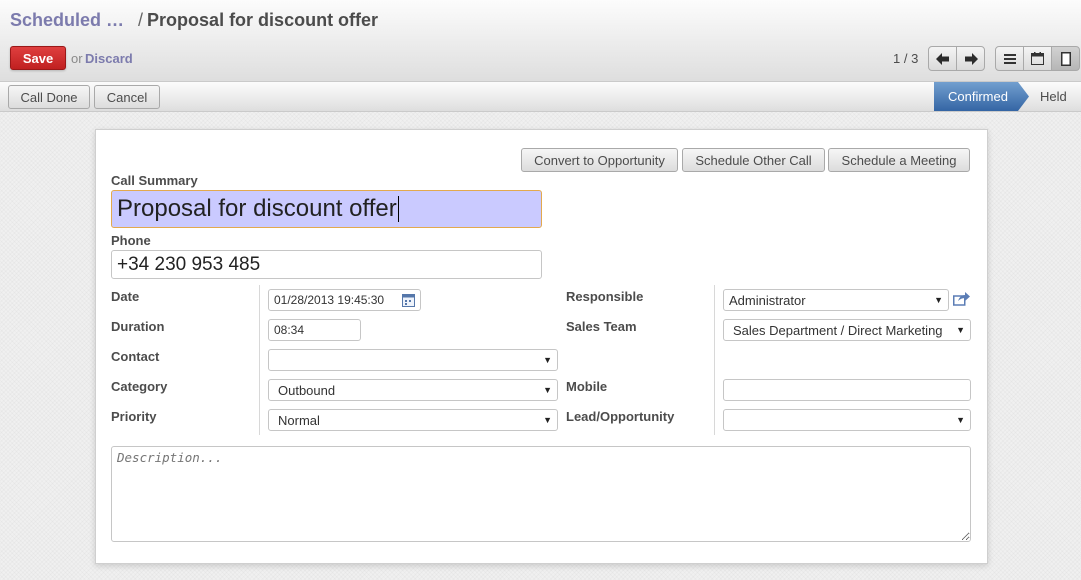 This screenshot has height=580, width=1081. Describe the element at coordinates (413, 390) in the screenshot. I see `category-select: Outbound ▼` at that location.